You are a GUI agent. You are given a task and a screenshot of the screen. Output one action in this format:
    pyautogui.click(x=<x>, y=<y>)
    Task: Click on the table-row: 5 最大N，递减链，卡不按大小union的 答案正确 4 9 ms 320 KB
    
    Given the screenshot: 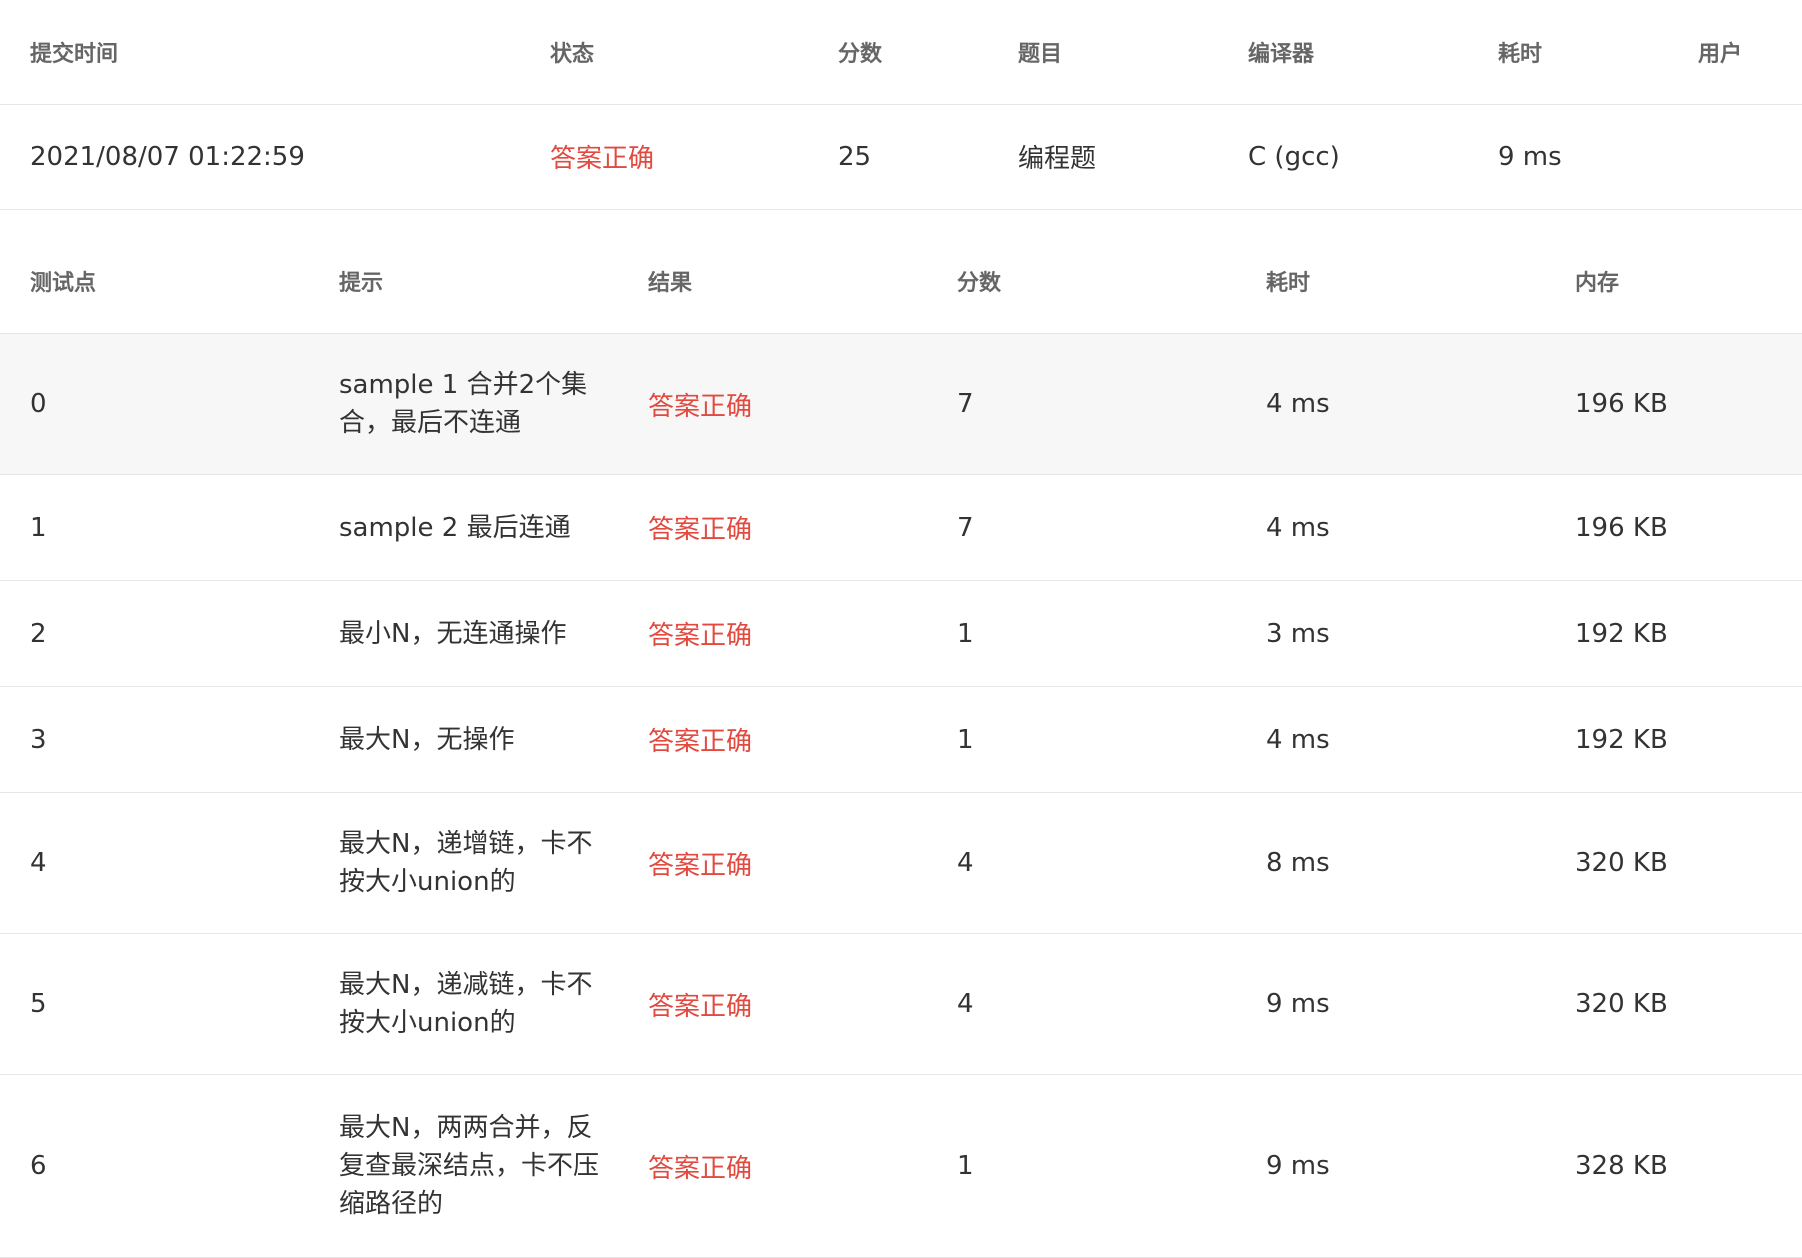 What is the action you would take?
    pyautogui.click(x=901, y=1004)
    